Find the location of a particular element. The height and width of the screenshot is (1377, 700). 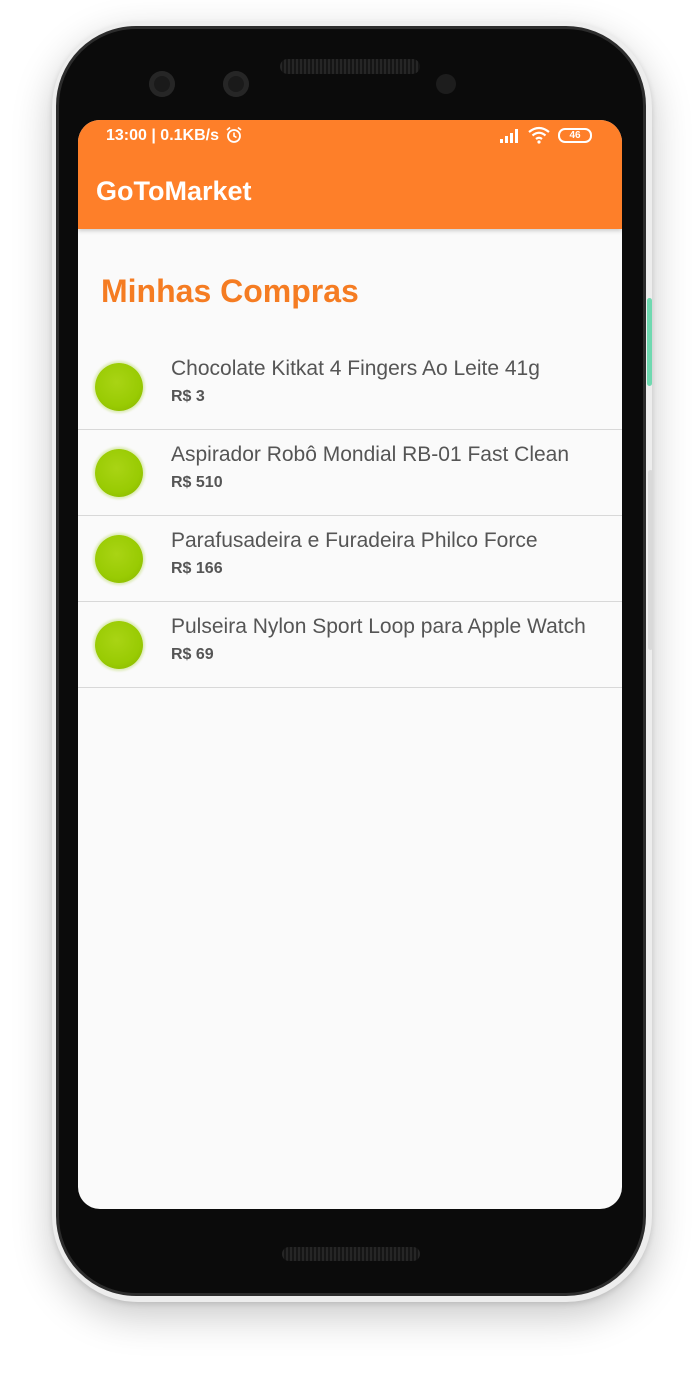

alarm-icon is located at coordinates (234, 134).